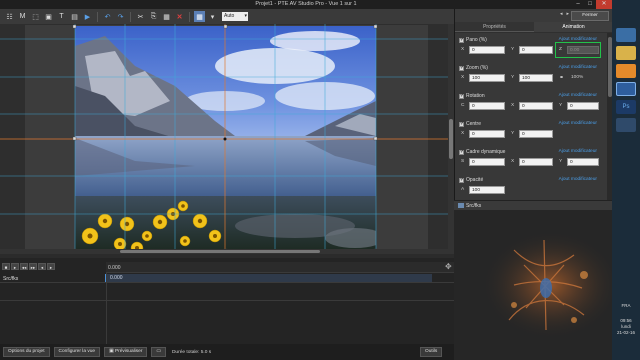  What do you see at coordinates (461, 180) in the screenshot?
I see `opacity-checkbox` at bounding box center [461, 180].